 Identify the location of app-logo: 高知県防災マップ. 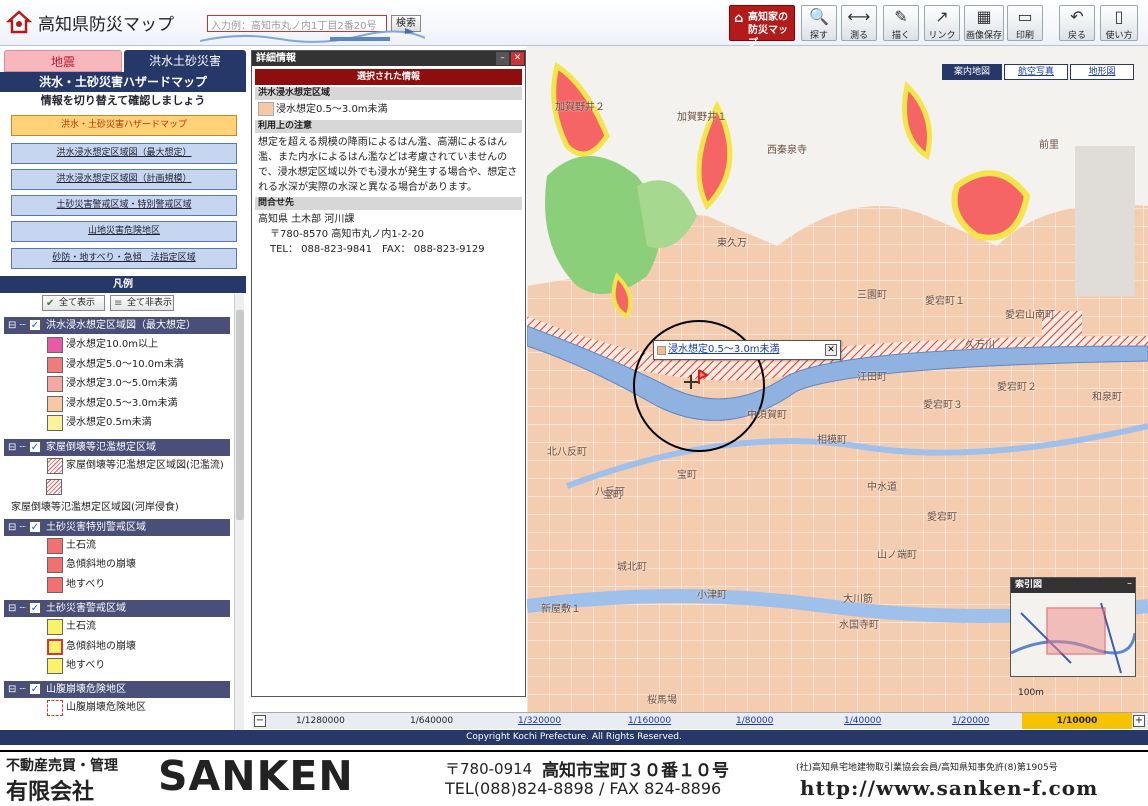
(90, 22).